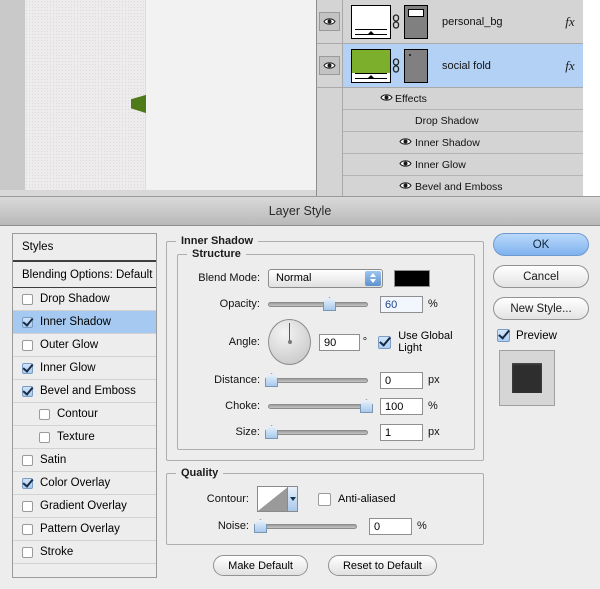 Image resolution: width=600 pixels, height=589 pixels. Describe the element at coordinates (422, 526) in the screenshot. I see `noise-unit: %` at that location.